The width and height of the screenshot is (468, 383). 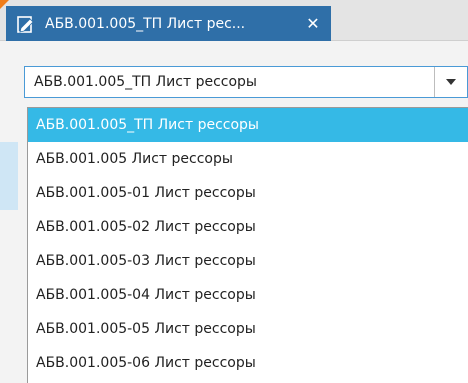 What do you see at coordinates (248, 363) in the screenshot?
I see `dropdown-option: АБВ.001.005-06 Лист рессоры` at bounding box center [248, 363].